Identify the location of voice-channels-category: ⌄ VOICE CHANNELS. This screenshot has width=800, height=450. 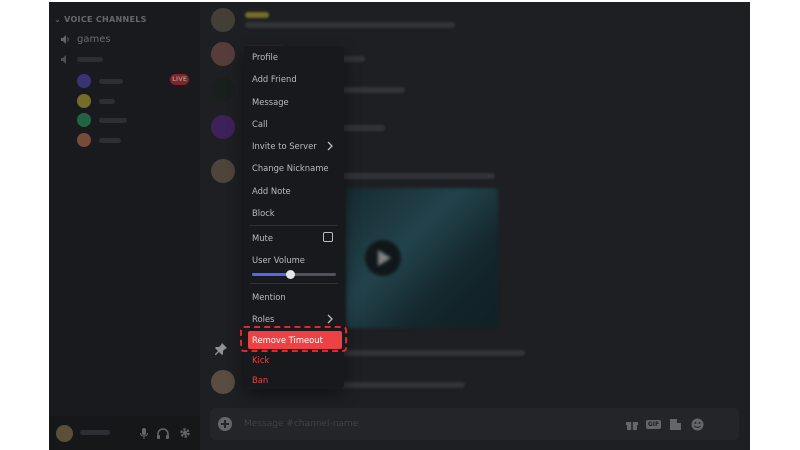
(100, 19).